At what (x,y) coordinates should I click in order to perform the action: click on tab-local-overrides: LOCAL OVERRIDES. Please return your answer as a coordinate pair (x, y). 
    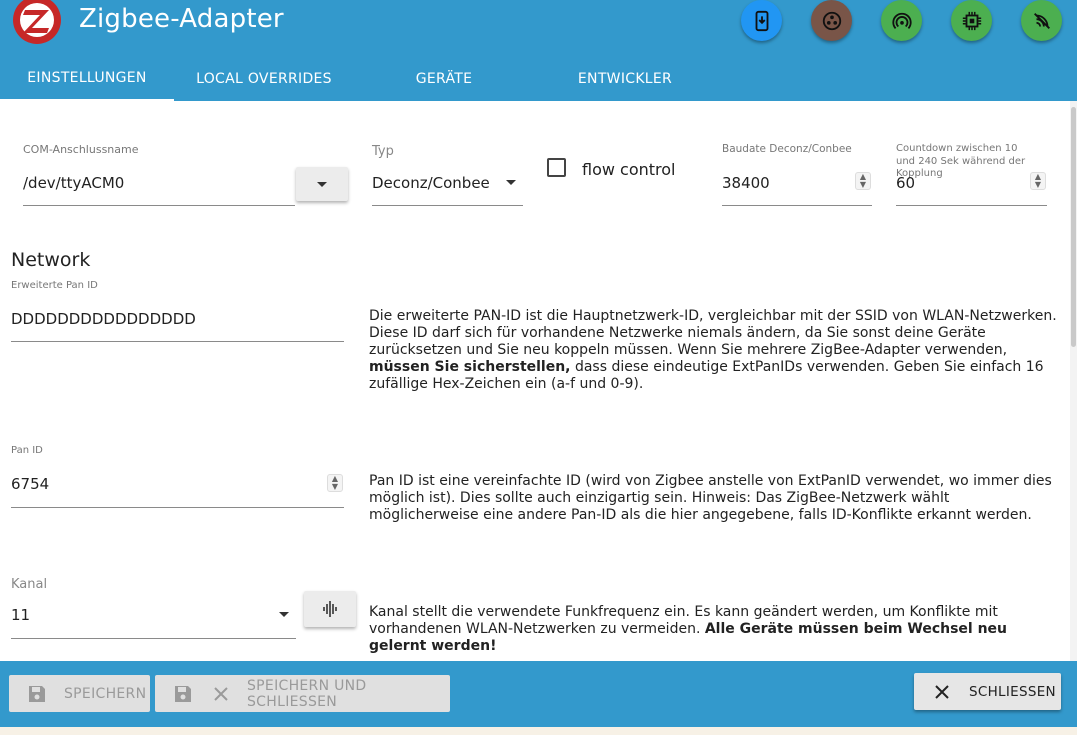
    Looking at the image, I should click on (264, 78).